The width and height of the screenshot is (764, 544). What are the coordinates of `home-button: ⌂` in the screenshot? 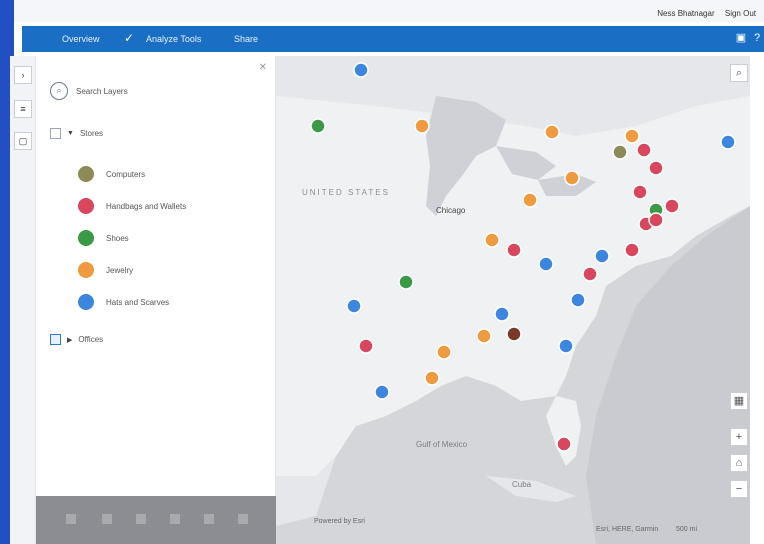 It's located at (739, 463).